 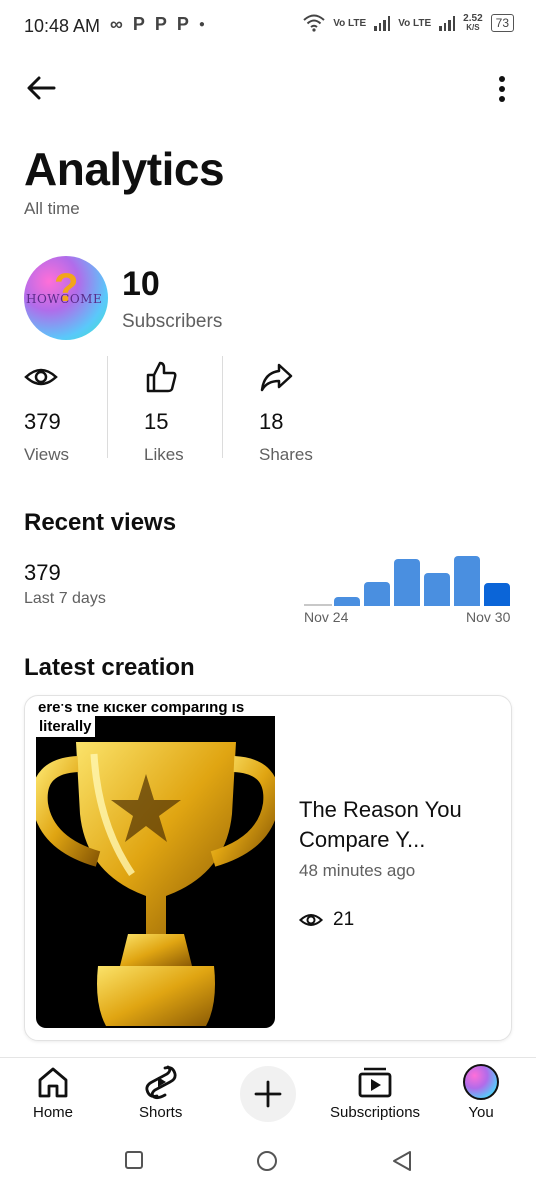 What do you see at coordinates (473, 23) in the screenshot?
I see `net-speed: 2.52 K/S` at bounding box center [473, 23].